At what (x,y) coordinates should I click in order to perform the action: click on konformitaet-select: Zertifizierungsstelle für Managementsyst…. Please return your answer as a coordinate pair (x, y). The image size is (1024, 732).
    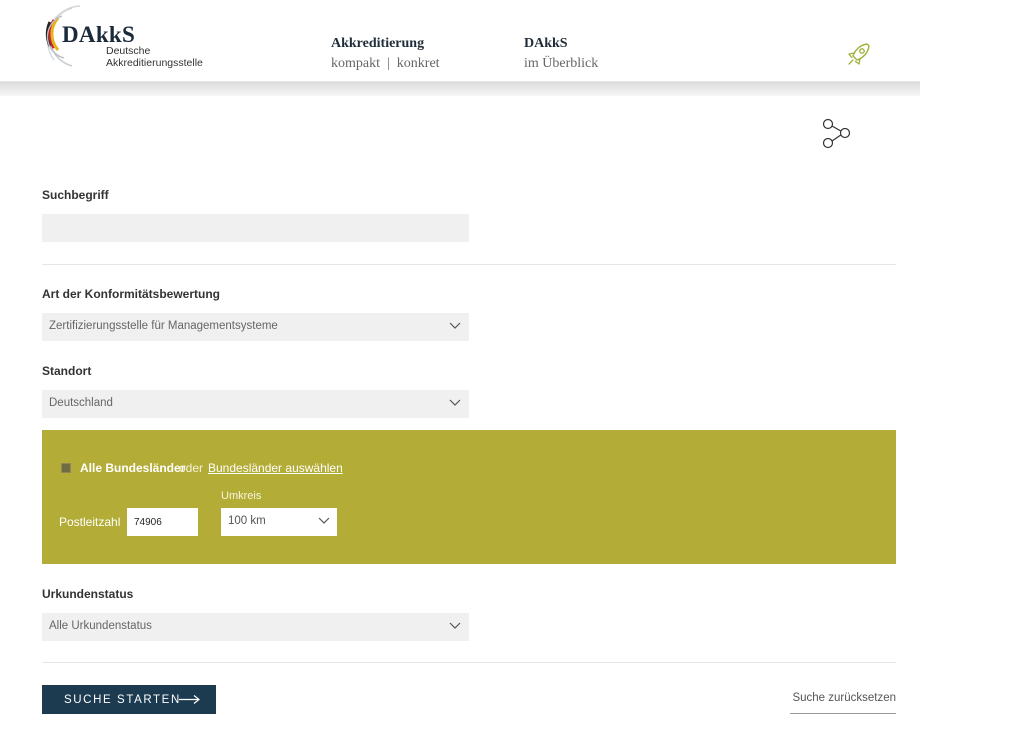
    Looking at the image, I should click on (255, 327).